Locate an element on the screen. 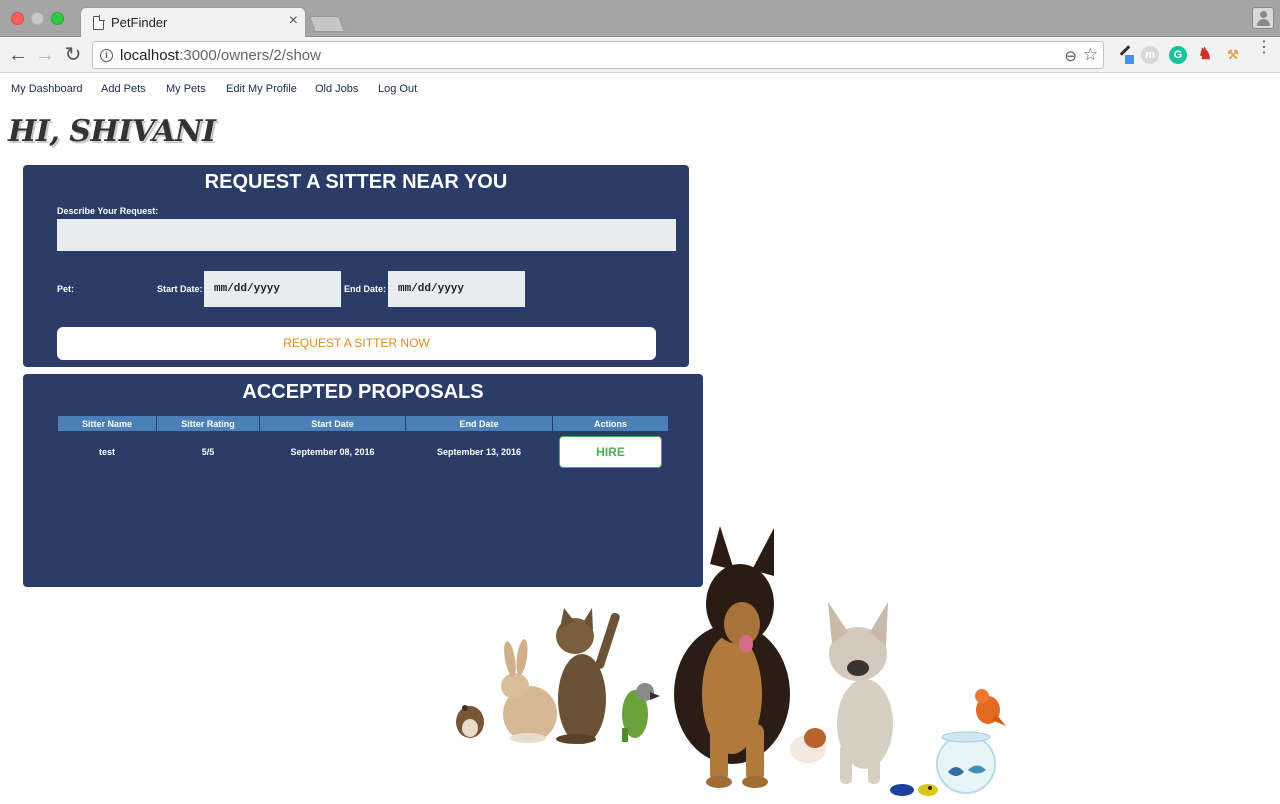  new-tab-button is located at coordinates (327, 24).